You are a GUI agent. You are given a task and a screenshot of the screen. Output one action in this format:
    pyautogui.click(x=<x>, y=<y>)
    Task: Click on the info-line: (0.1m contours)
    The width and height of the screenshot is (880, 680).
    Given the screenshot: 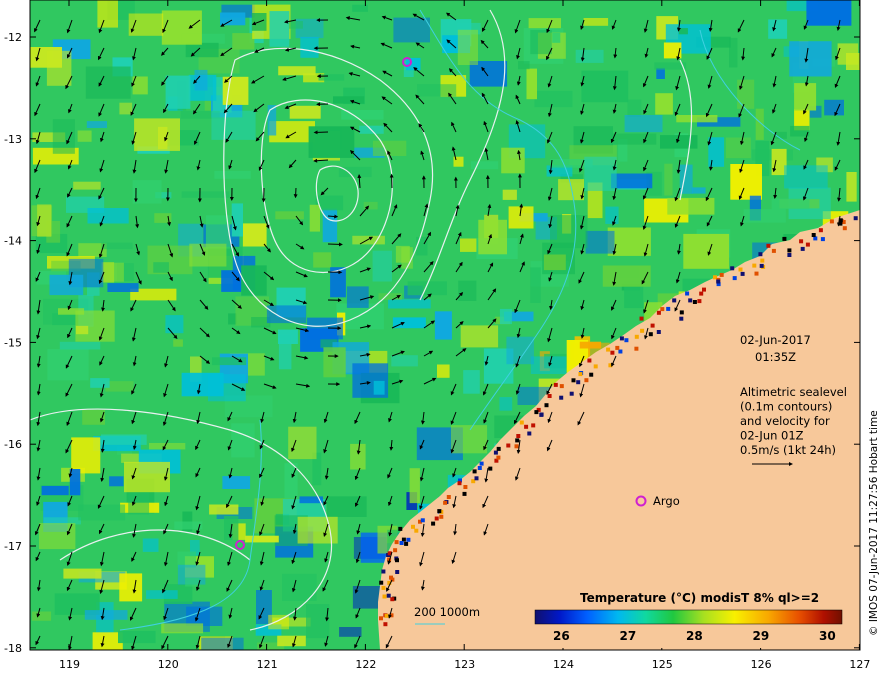 What is the action you would take?
    pyautogui.click(x=786, y=407)
    